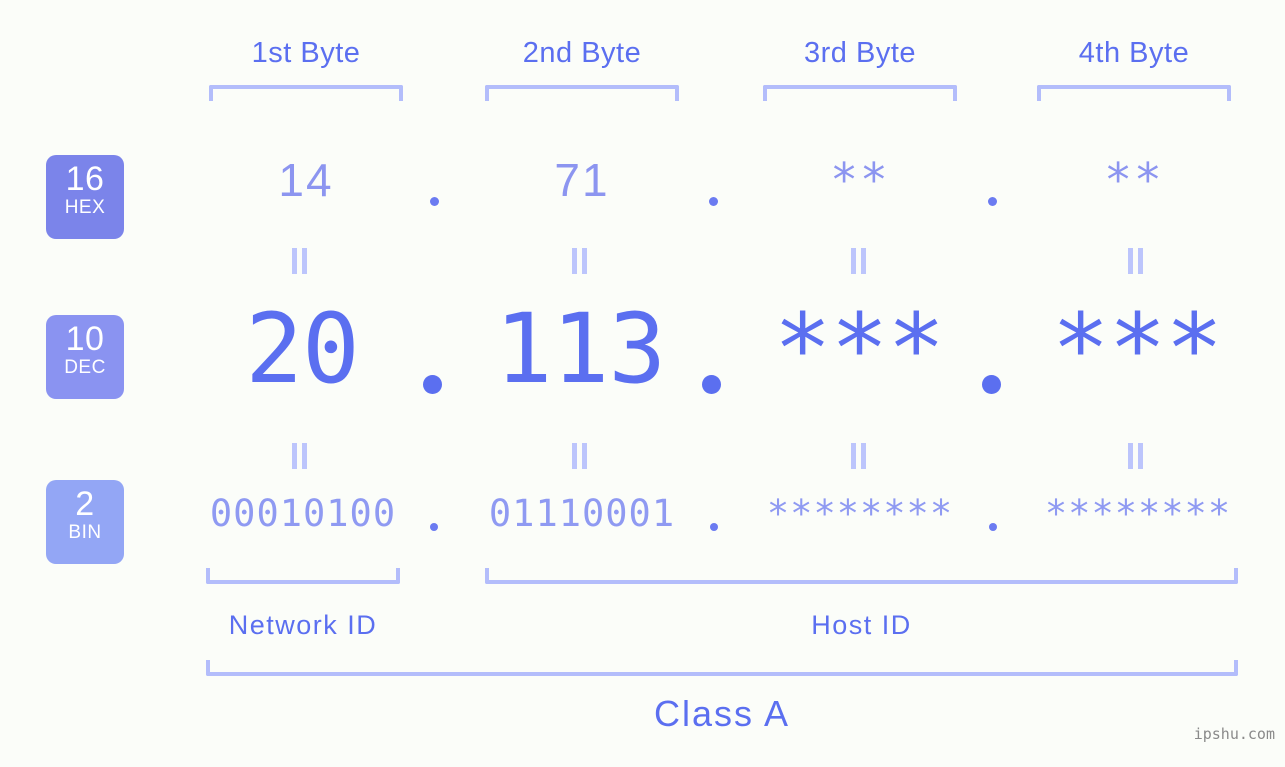 The height and width of the screenshot is (767, 1285). What do you see at coordinates (1137, 349) in the screenshot?
I see `dec-byte-4-value: ***` at bounding box center [1137, 349].